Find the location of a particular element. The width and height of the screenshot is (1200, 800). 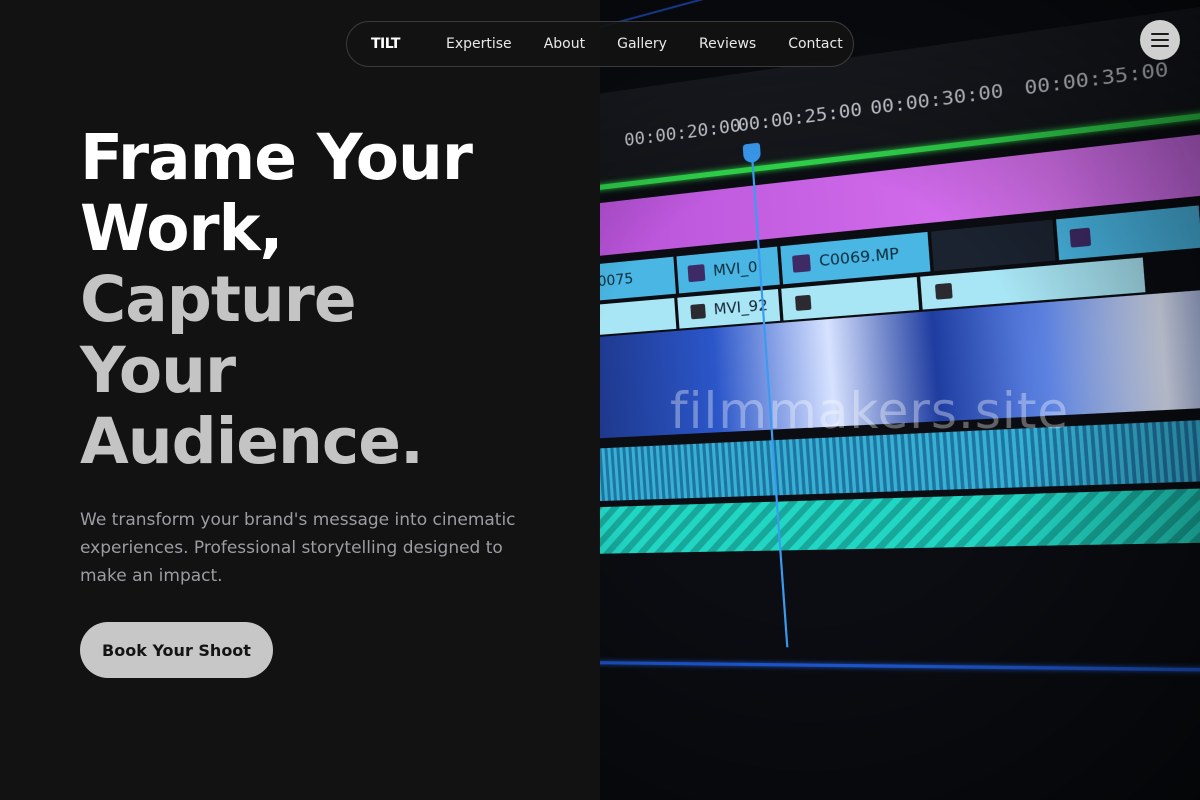

nav-link-contact: Contact is located at coordinates (815, 44).